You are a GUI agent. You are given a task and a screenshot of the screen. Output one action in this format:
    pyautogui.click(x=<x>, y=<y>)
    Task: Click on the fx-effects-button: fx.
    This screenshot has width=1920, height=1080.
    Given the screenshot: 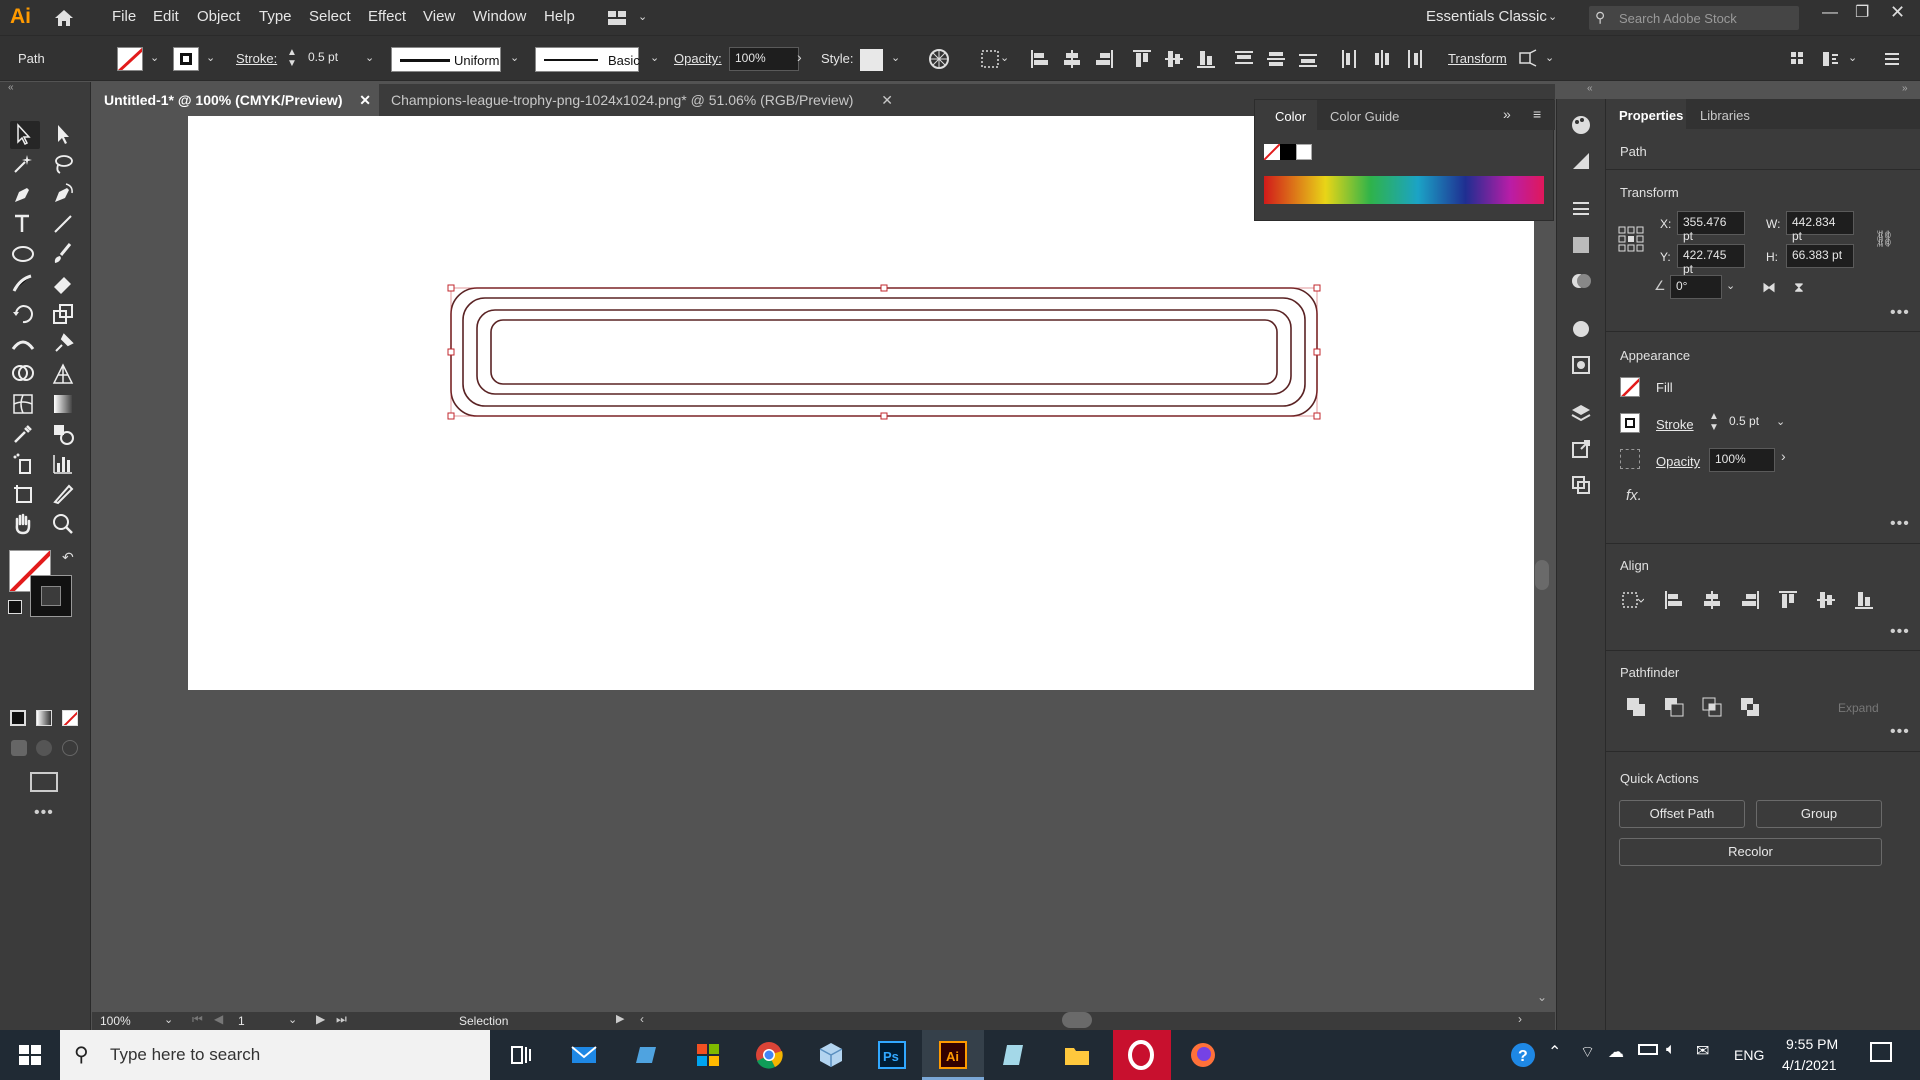 What is the action you would take?
    pyautogui.click(x=1634, y=495)
    